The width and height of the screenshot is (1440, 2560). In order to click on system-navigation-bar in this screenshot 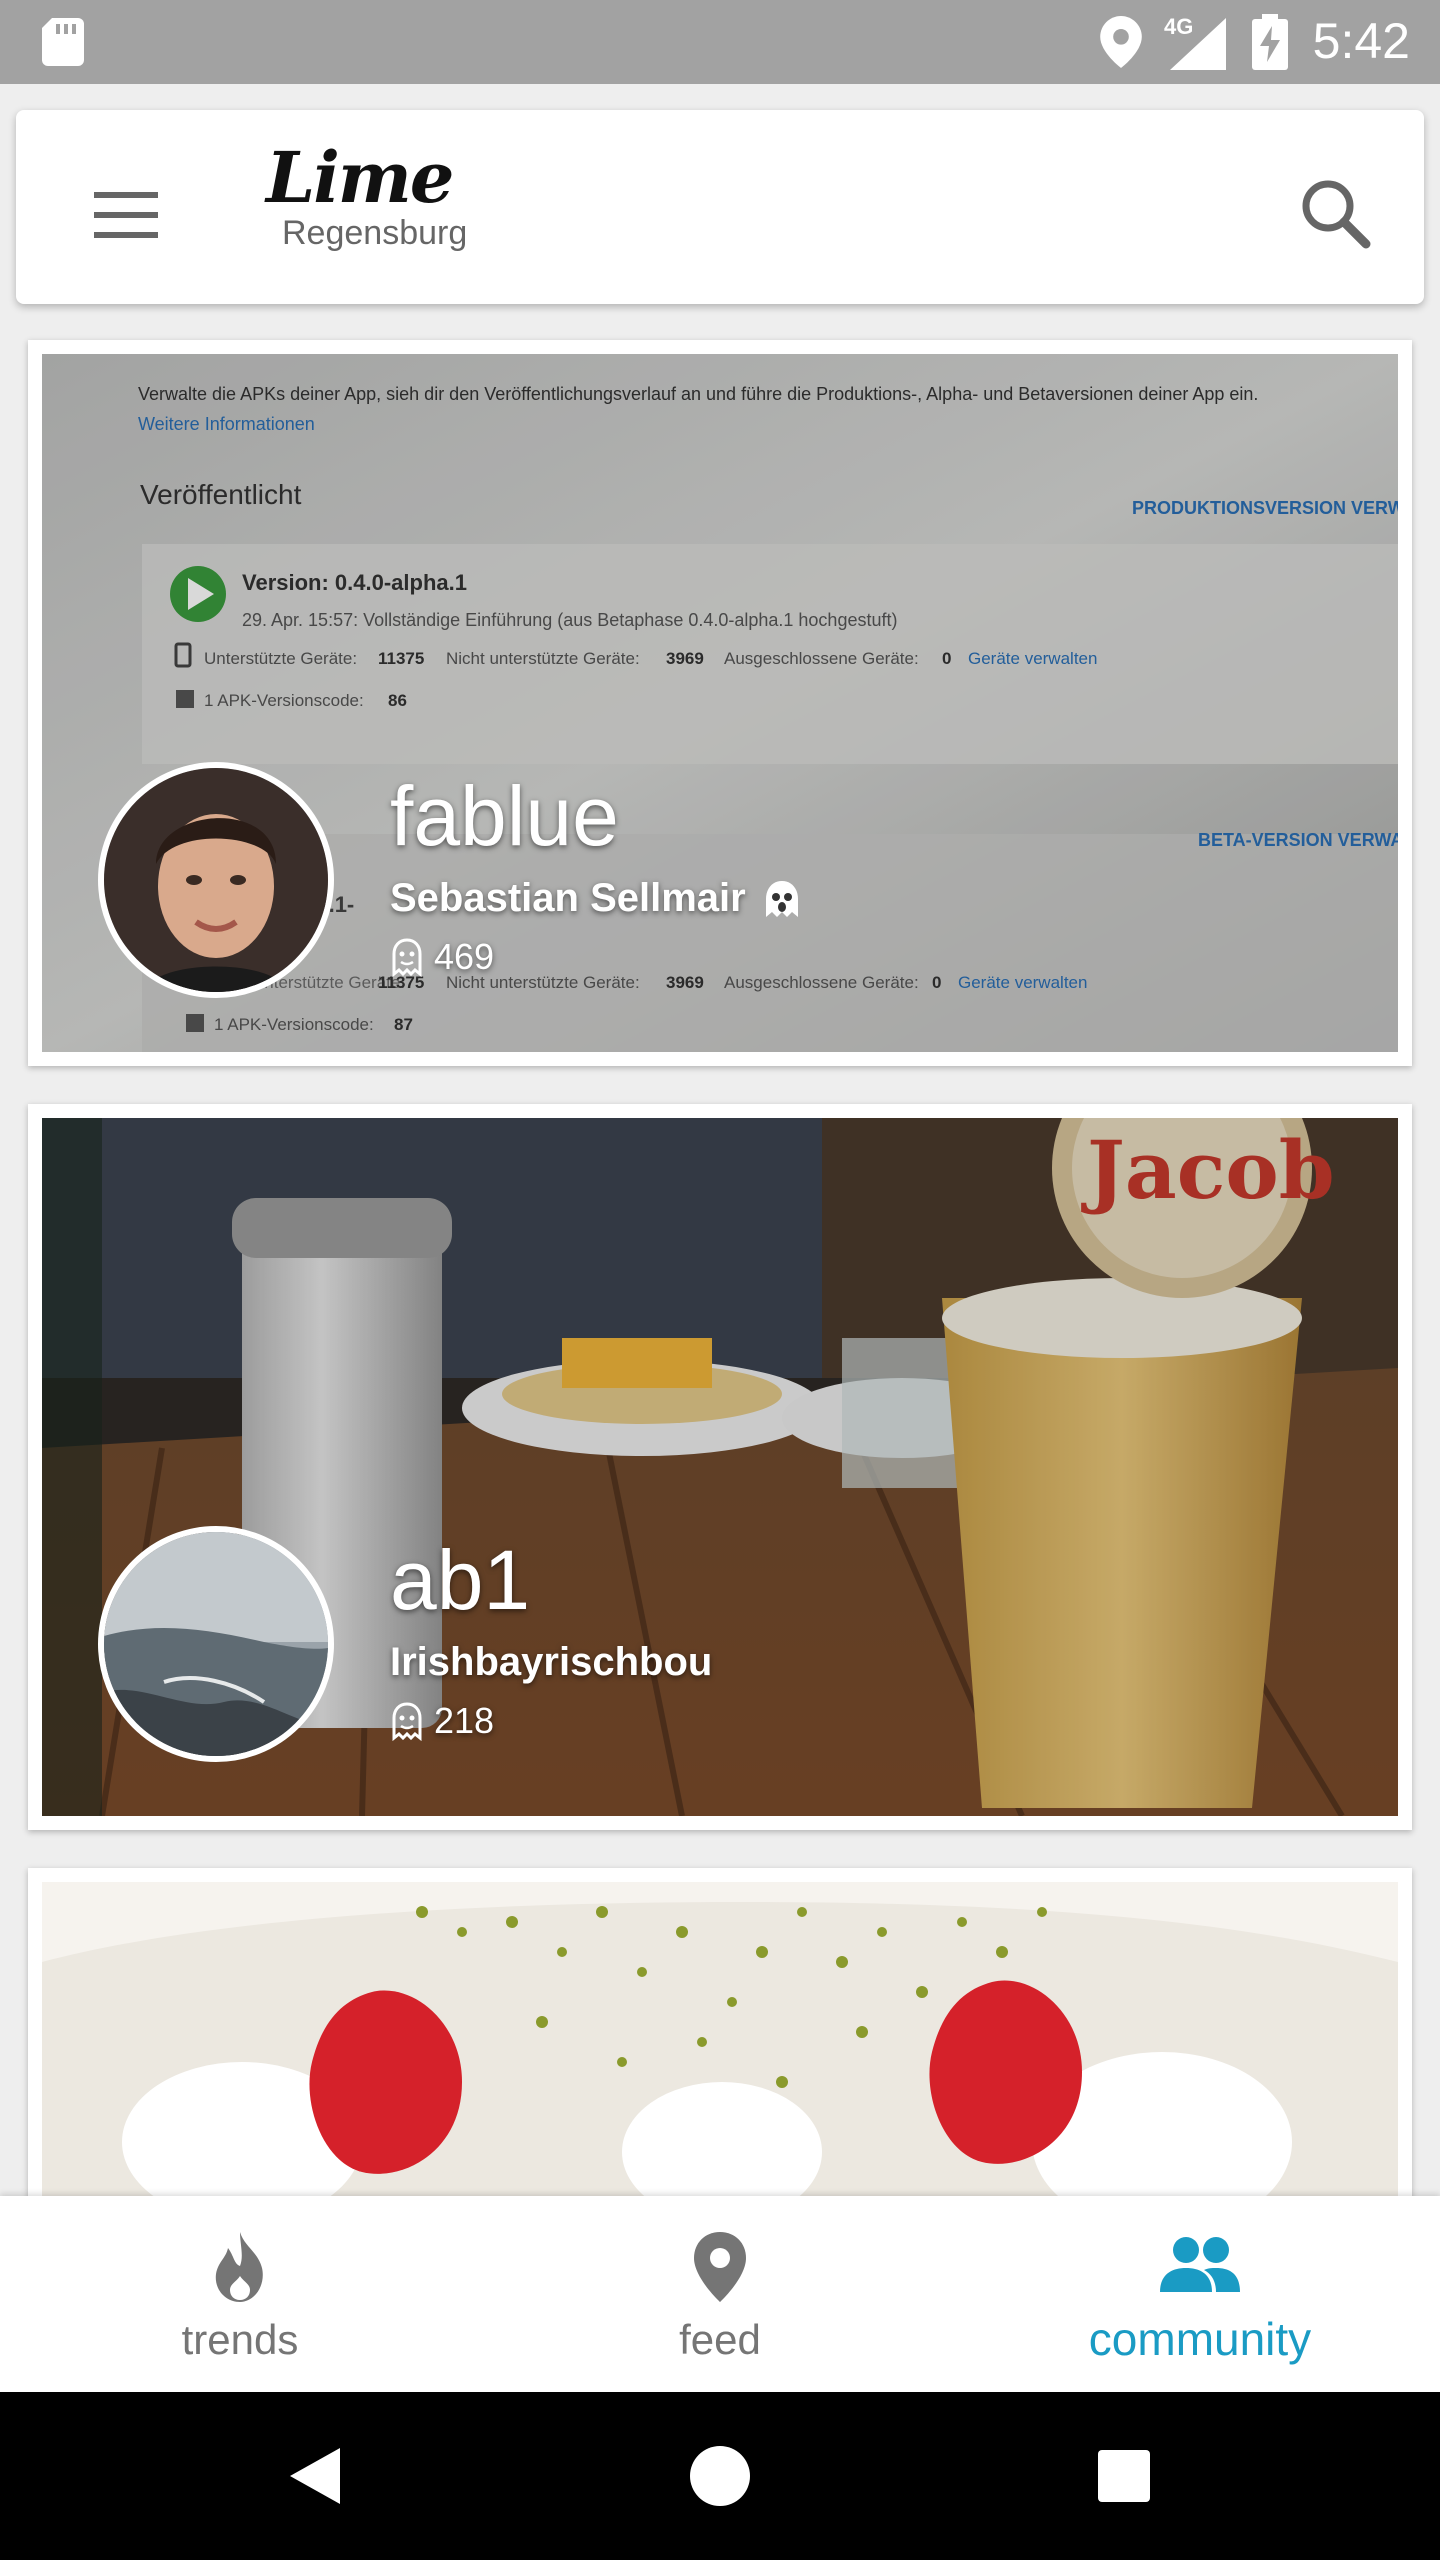, I will do `click(720, 2476)`.